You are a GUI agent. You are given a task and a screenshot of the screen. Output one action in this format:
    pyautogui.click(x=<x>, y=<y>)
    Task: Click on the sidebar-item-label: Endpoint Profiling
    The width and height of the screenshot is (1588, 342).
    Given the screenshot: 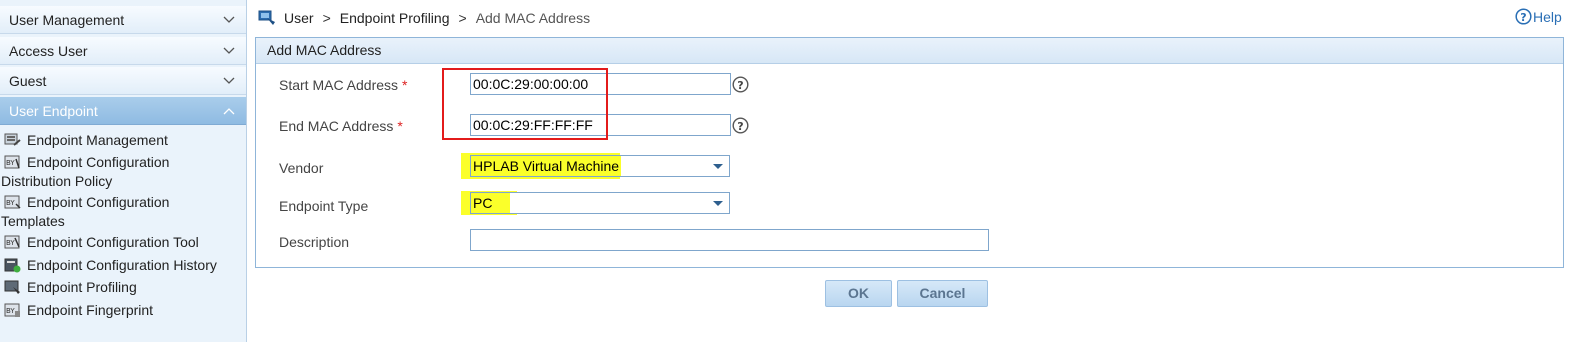 What is the action you would take?
    pyautogui.click(x=82, y=287)
    